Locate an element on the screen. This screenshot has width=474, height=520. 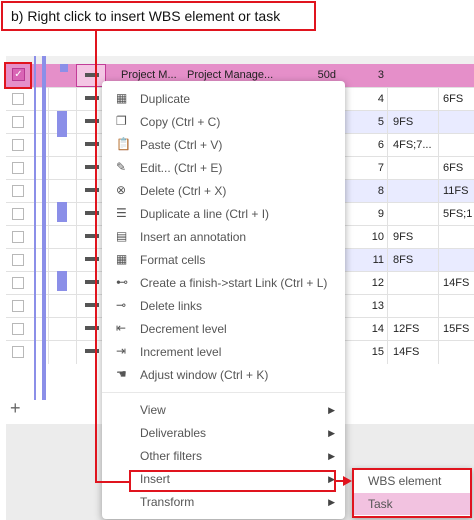
menu-item-paste-ctrl-v: 📋 Paste (Ctrl + V) is located at coordinates (223, 145).